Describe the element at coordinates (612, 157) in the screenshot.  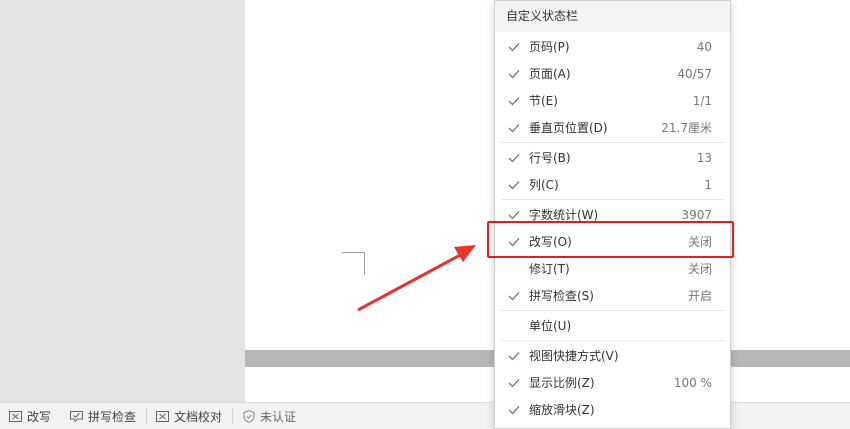
I see `menu-item: 行号(B) 13` at that location.